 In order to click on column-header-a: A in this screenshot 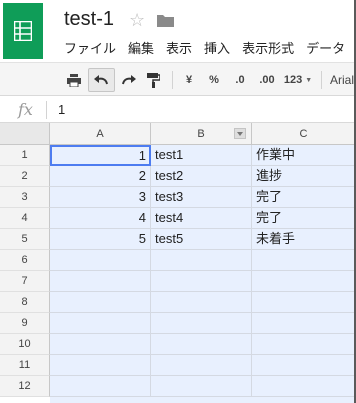, I will do `click(100, 134)`.